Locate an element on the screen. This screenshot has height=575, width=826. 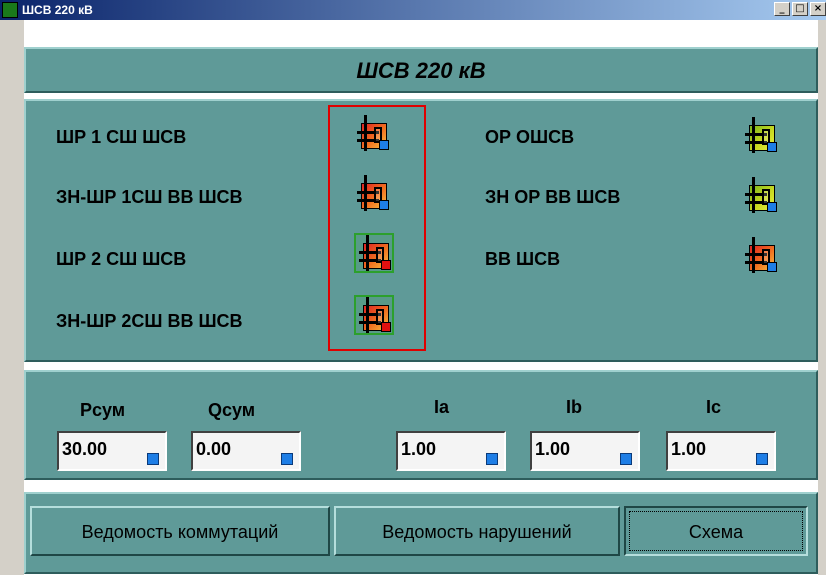
ia-value: 1.00 is located at coordinates (419, 449).